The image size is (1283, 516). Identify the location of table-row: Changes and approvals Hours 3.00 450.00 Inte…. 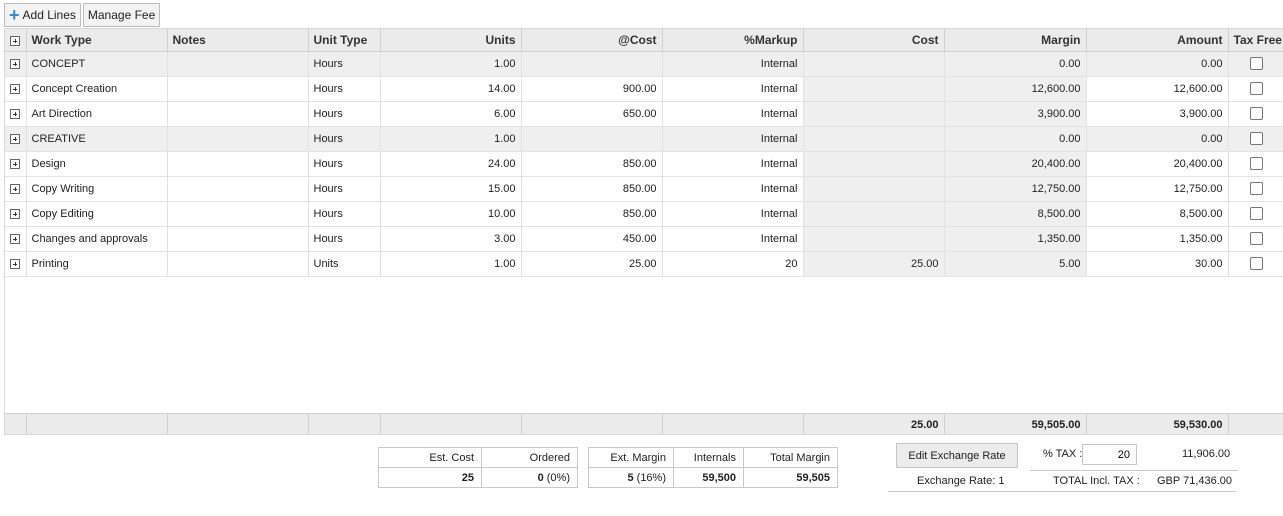
(644, 239).